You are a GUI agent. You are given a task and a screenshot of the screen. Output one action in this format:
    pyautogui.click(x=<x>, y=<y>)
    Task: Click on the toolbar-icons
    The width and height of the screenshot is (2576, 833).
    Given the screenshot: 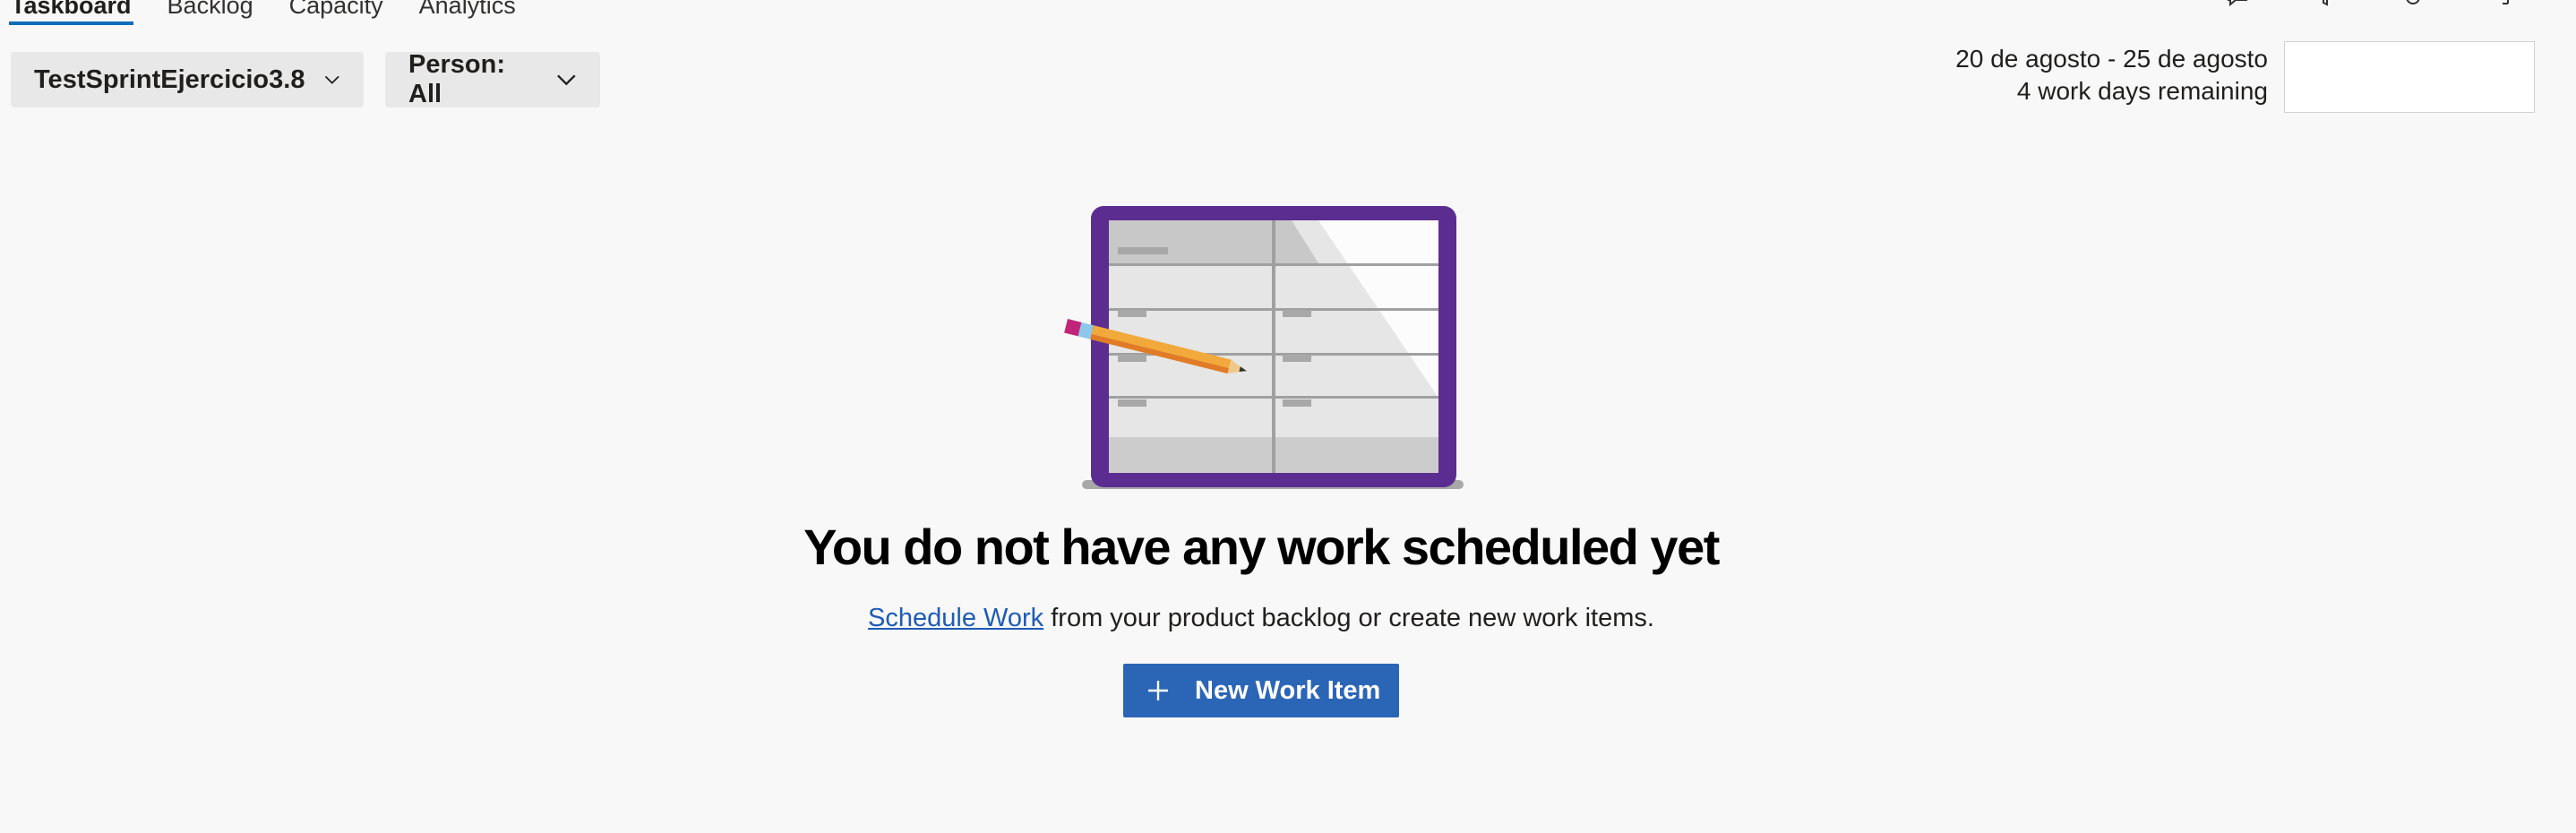 What is the action you would take?
    pyautogui.click(x=2369, y=3)
    